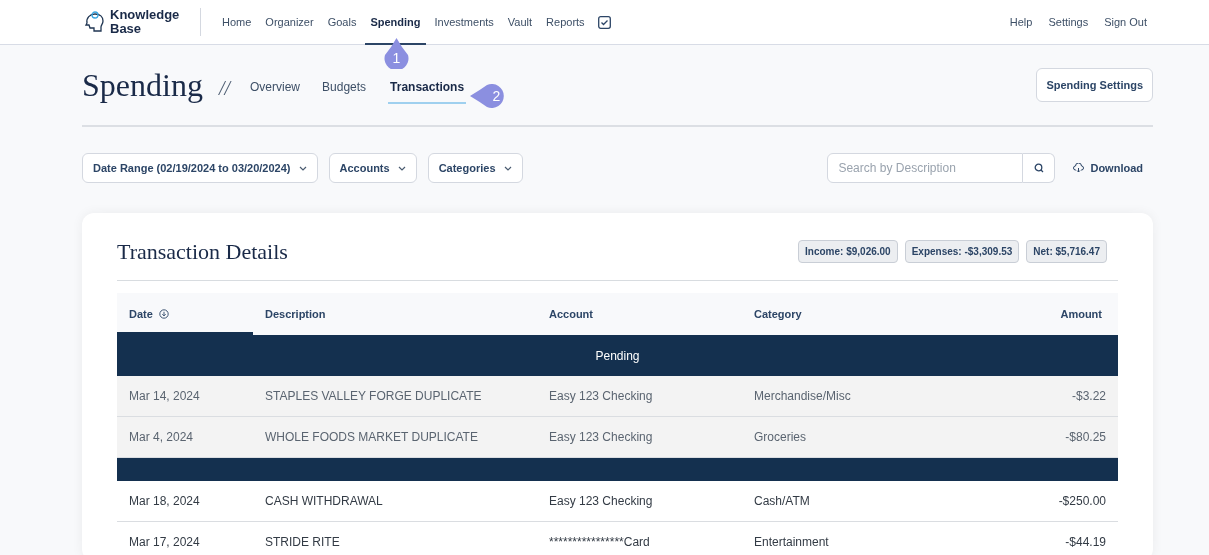 Image resolution: width=1209 pixels, height=555 pixels. I want to click on table-cell-text: Mar 4, 2024, so click(161, 437).